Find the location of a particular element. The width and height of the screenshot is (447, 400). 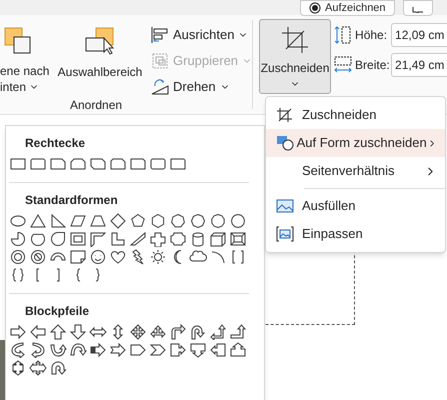

rotate-icon is located at coordinates (160, 87).